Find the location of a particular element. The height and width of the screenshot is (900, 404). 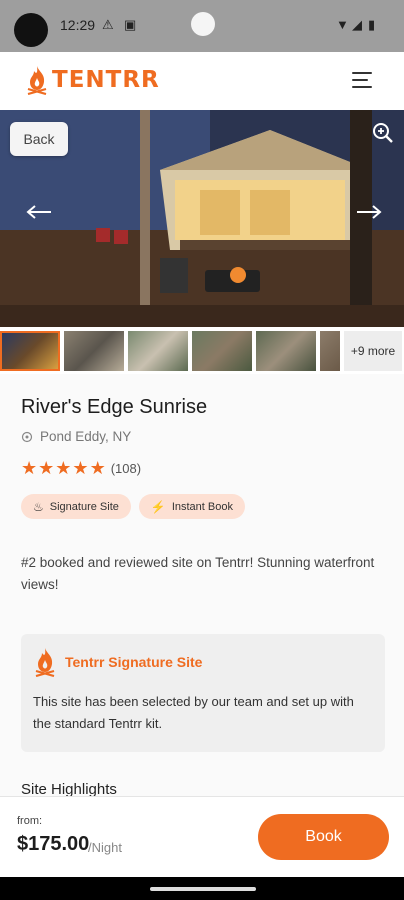

thumbnail-strip: +9 more is located at coordinates (202, 351).